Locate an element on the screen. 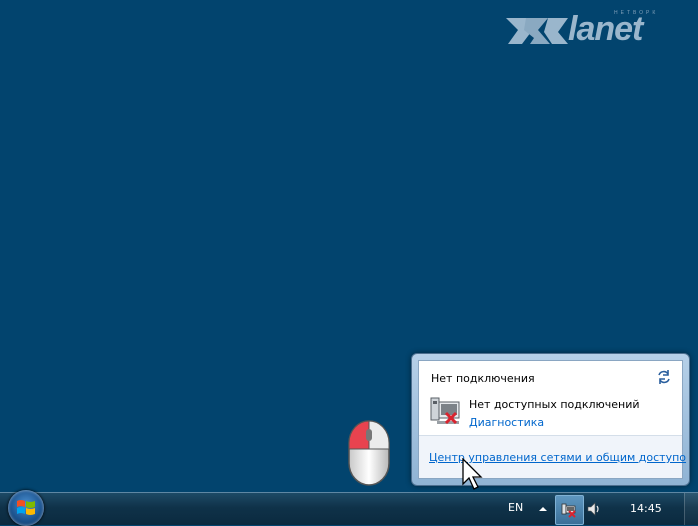 This screenshot has height=526, width=698. tray-network-button is located at coordinates (569, 510).